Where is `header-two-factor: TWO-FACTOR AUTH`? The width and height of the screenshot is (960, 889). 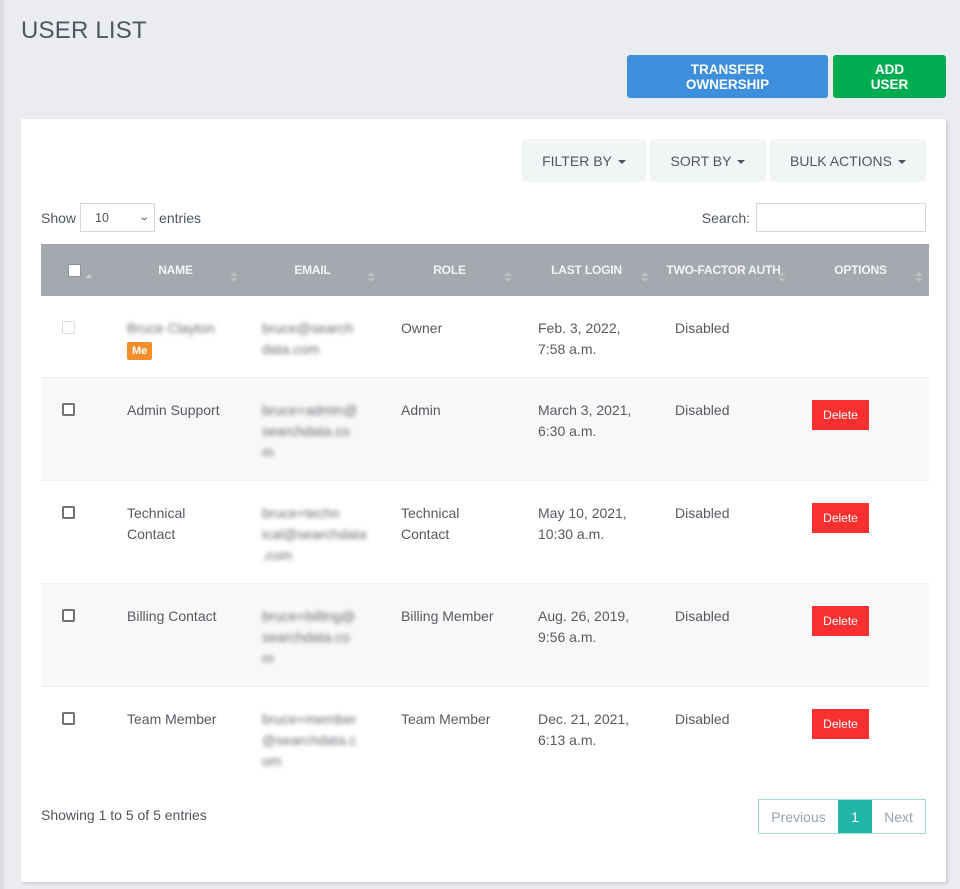
header-two-factor: TWO-FACTOR AUTH is located at coordinates (723, 270).